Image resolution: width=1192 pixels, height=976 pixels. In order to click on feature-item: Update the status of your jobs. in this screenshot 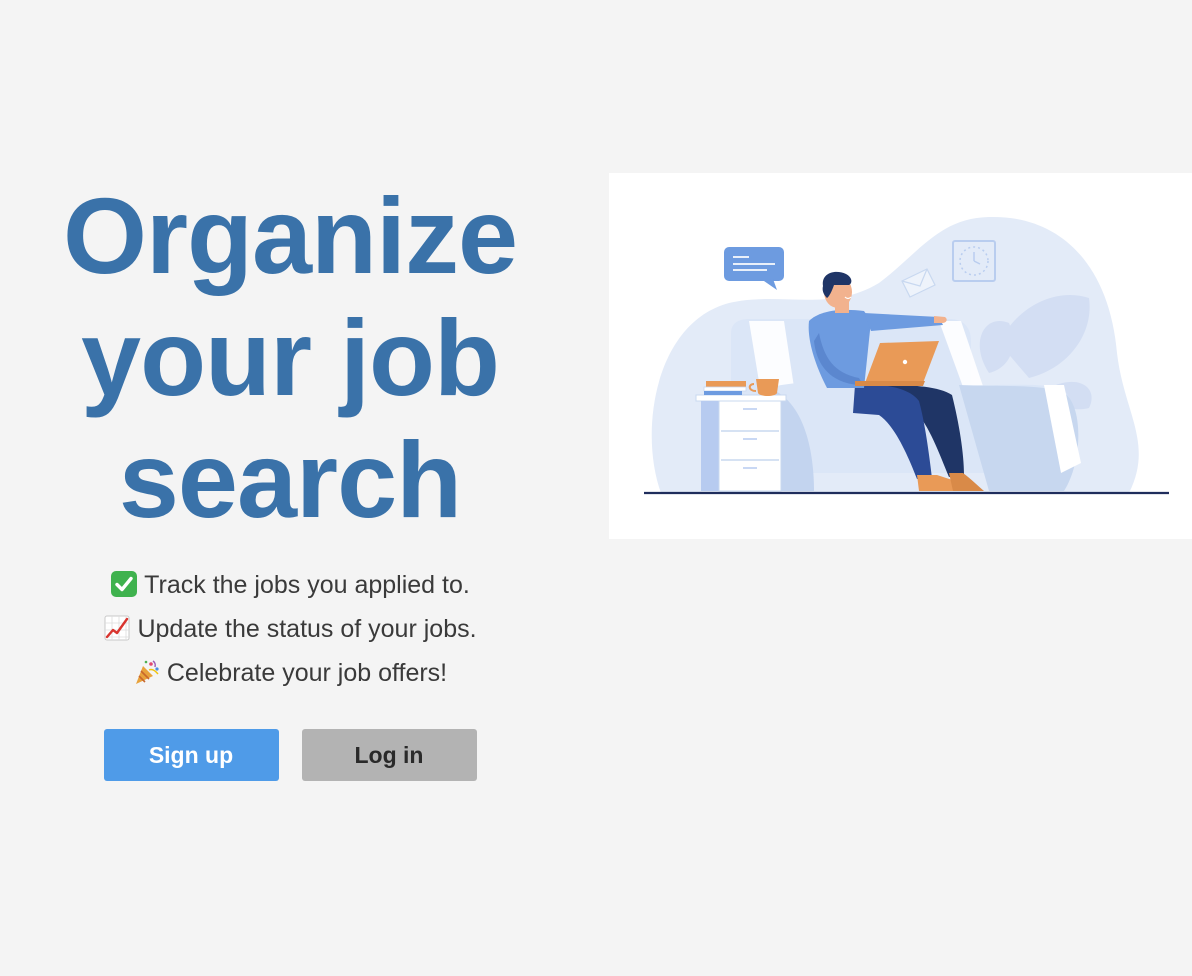, I will do `click(290, 629)`.